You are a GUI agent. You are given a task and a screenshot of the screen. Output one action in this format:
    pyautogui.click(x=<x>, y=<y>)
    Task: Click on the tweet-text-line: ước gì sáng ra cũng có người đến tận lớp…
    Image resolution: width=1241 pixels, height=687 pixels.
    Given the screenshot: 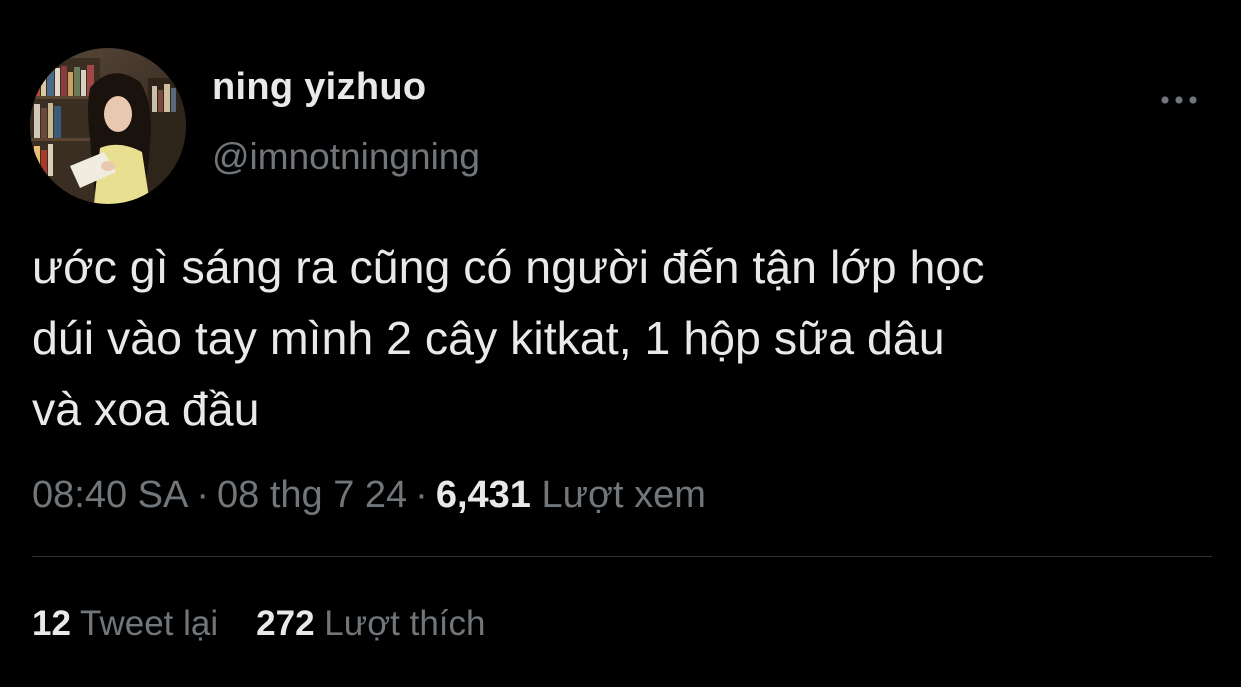 What is the action you would take?
    pyautogui.click(x=508, y=267)
    